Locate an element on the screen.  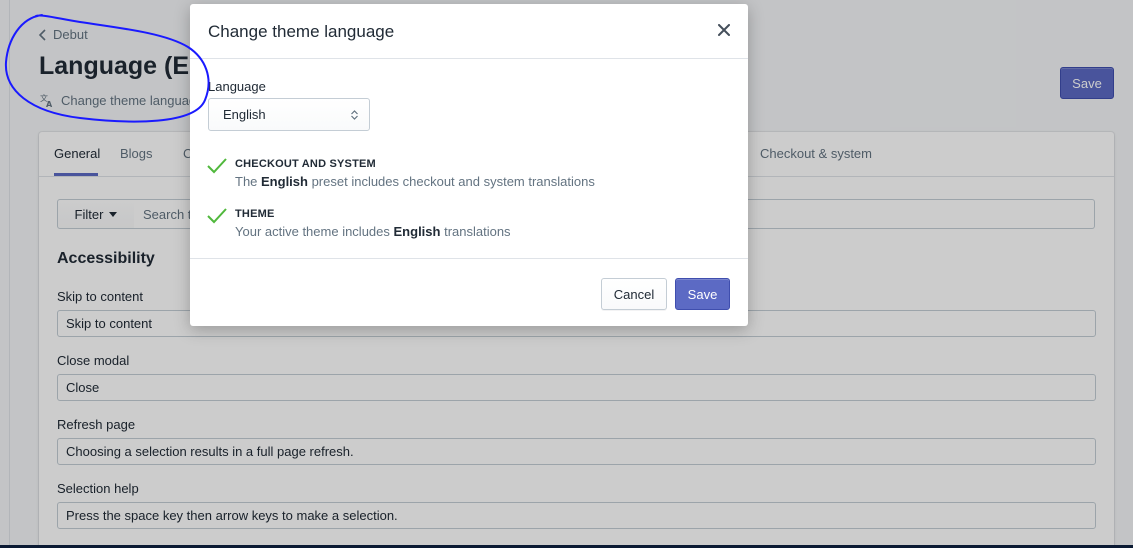
close-icon is located at coordinates (724, 30).